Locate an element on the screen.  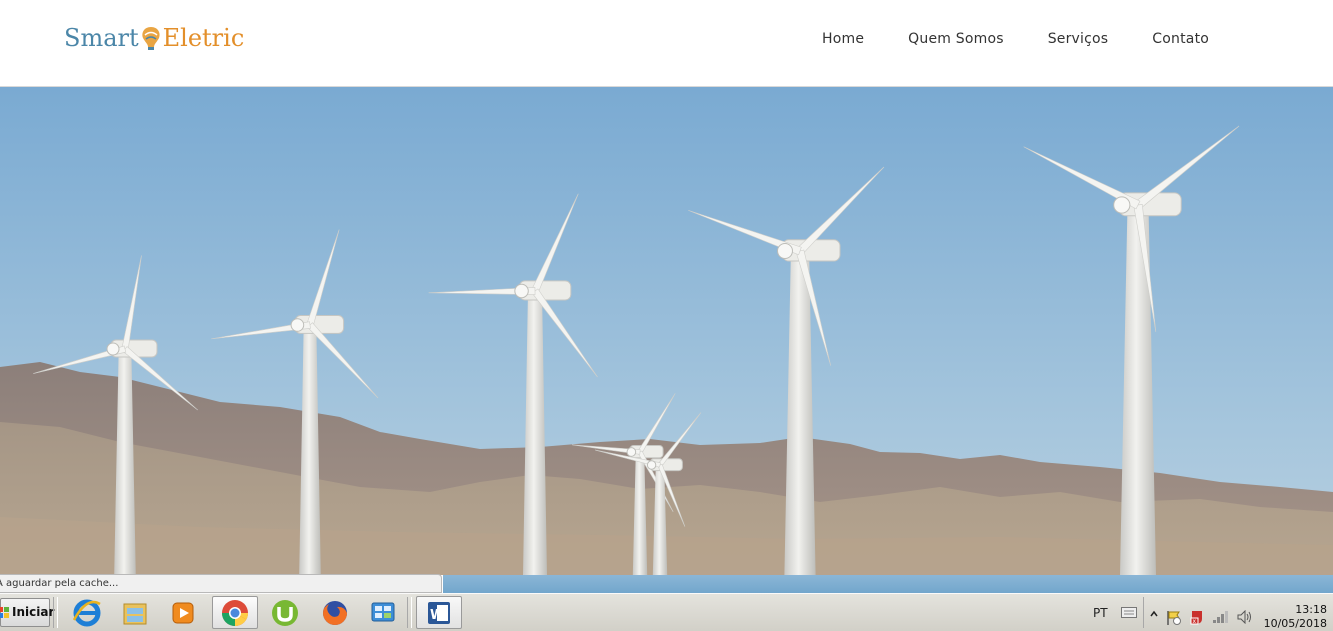
control-panel-button is located at coordinates (383, 612).